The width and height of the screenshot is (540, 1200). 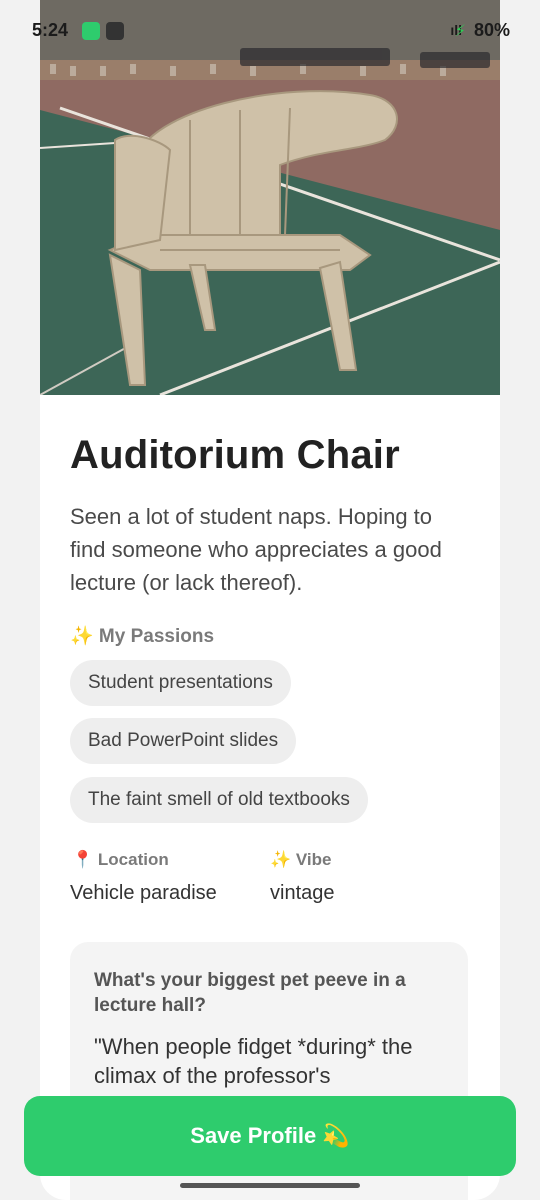 What do you see at coordinates (460, 31) in the screenshot?
I see `charging-icon: ⚡` at bounding box center [460, 31].